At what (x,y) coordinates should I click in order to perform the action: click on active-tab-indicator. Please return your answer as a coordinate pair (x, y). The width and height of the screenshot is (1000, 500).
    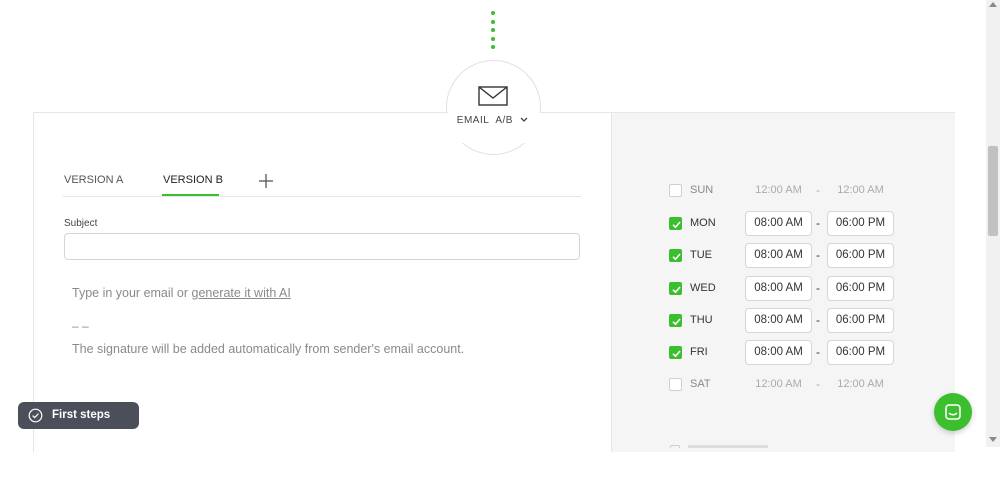
    Looking at the image, I should click on (190, 195).